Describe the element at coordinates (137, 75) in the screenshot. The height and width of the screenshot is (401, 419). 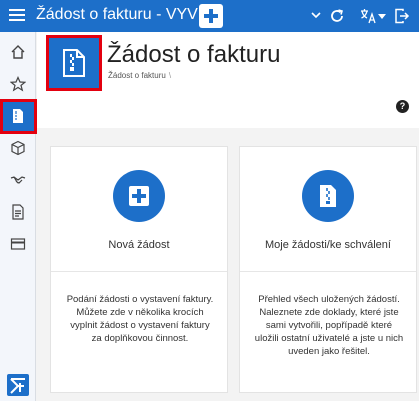
I see `breadcrumb-item: Žádost o fakturu` at that location.